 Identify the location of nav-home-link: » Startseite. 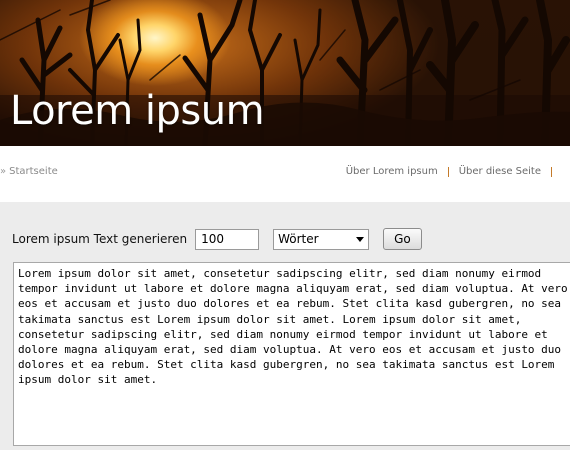
(29, 171).